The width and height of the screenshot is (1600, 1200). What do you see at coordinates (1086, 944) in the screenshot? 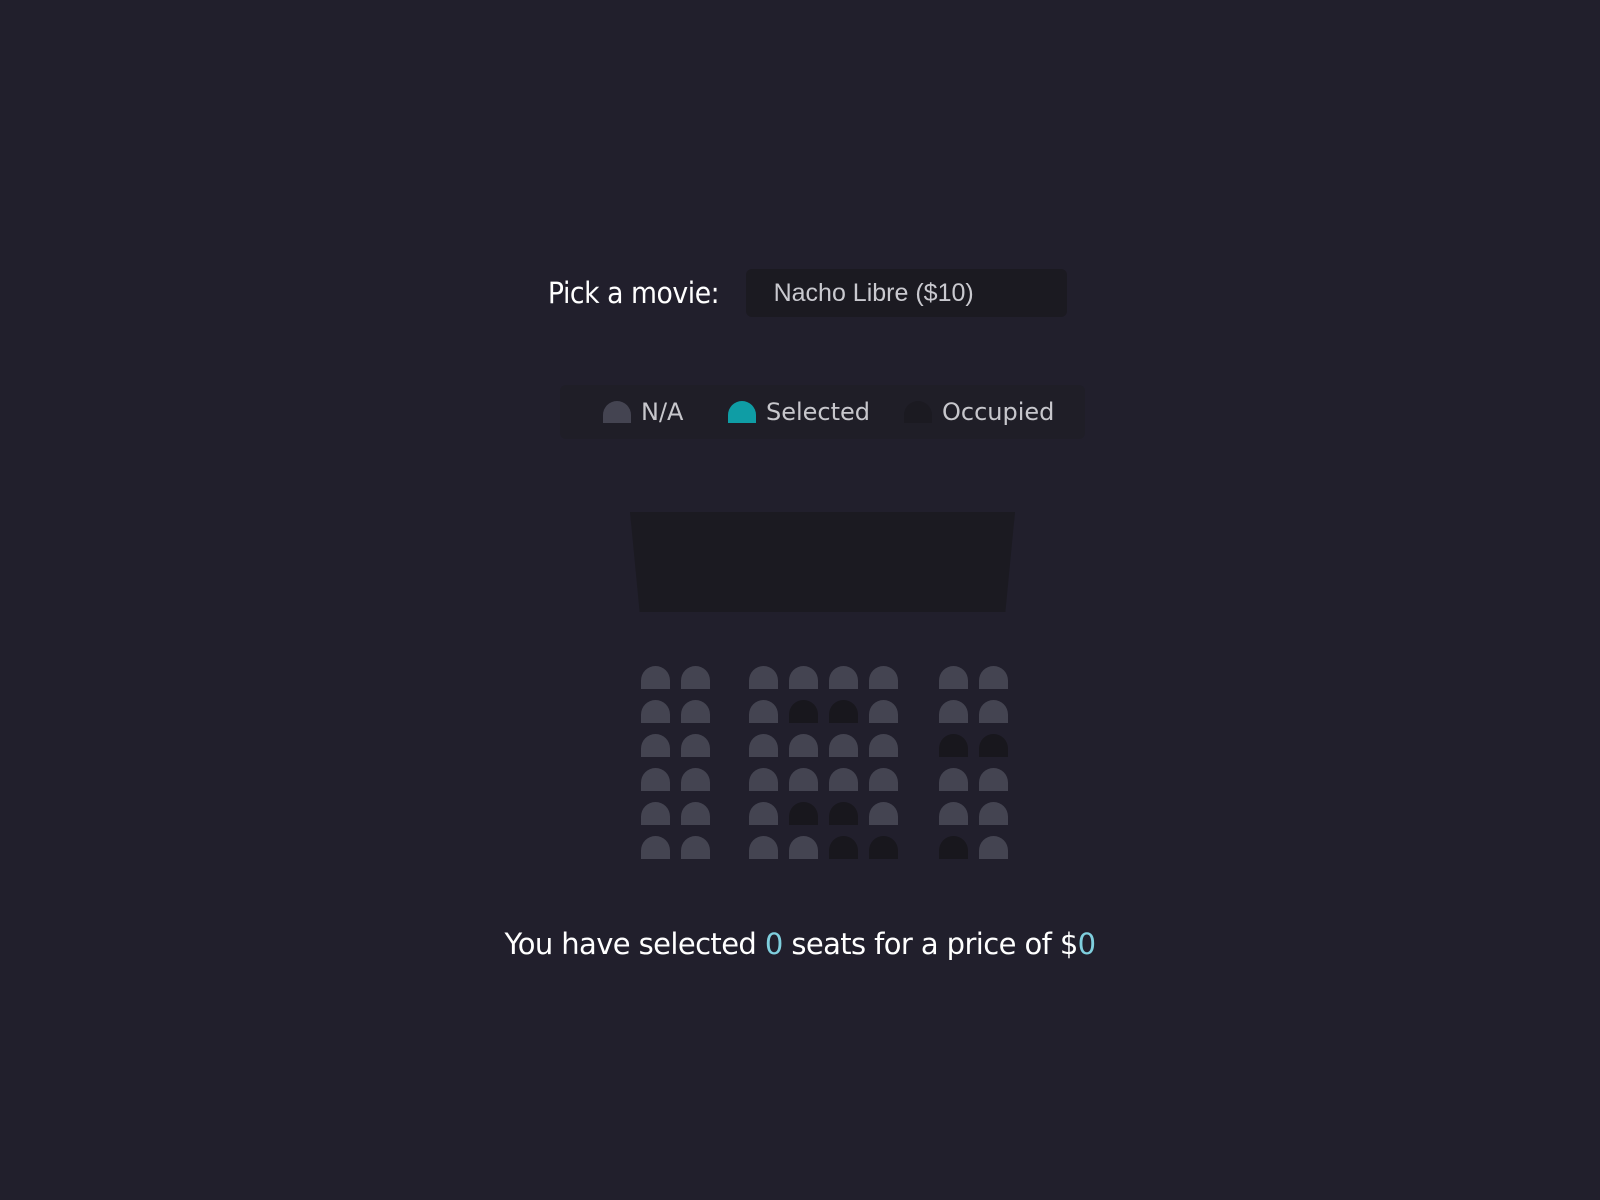
I see `total-price: 0` at bounding box center [1086, 944].